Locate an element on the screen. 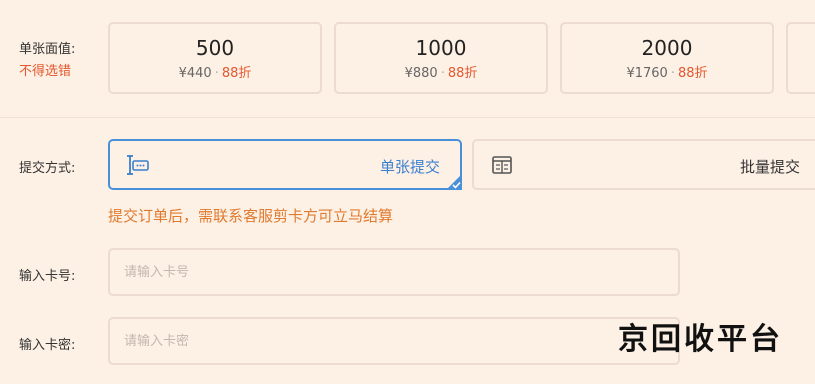  batch-submit-label: 批量提交 is located at coordinates (769, 167).